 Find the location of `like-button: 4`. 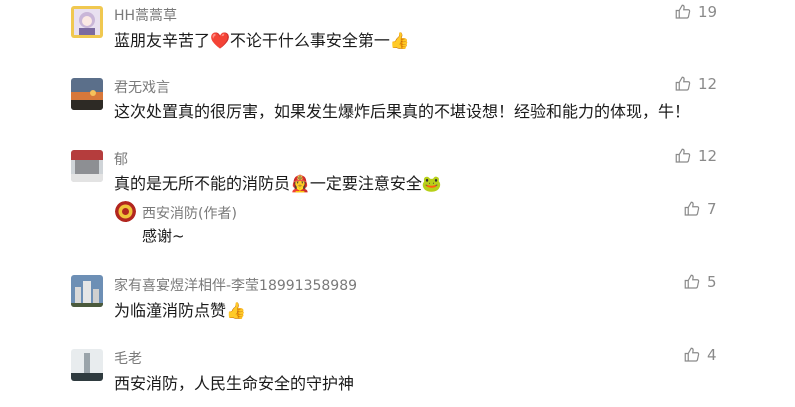

like-button: 4 is located at coordinates (700, 355).